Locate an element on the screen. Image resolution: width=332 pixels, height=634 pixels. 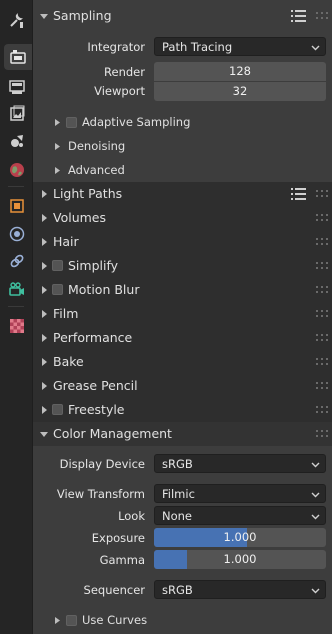
physics-tab is located at coordinates (17, 234).